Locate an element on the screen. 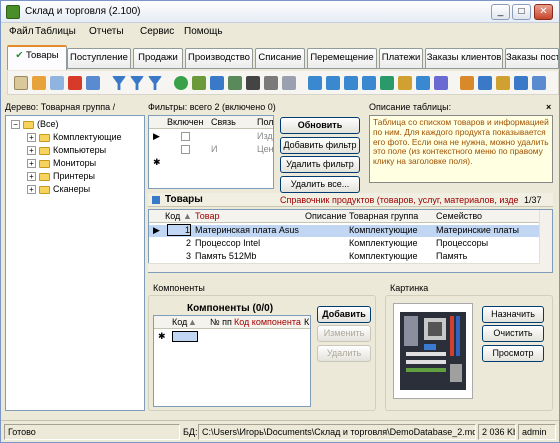 The width and height of the screenshot is (560, 443). settings-icon is located at coordinates (441, 83).